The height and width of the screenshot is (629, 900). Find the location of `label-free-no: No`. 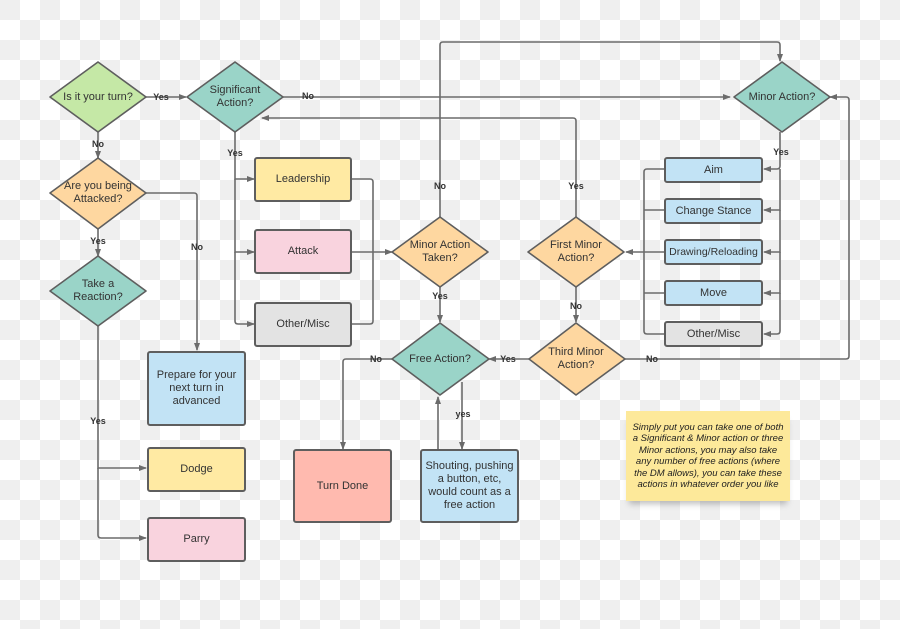

label-free-no: No is located at coordinates (376, 359).